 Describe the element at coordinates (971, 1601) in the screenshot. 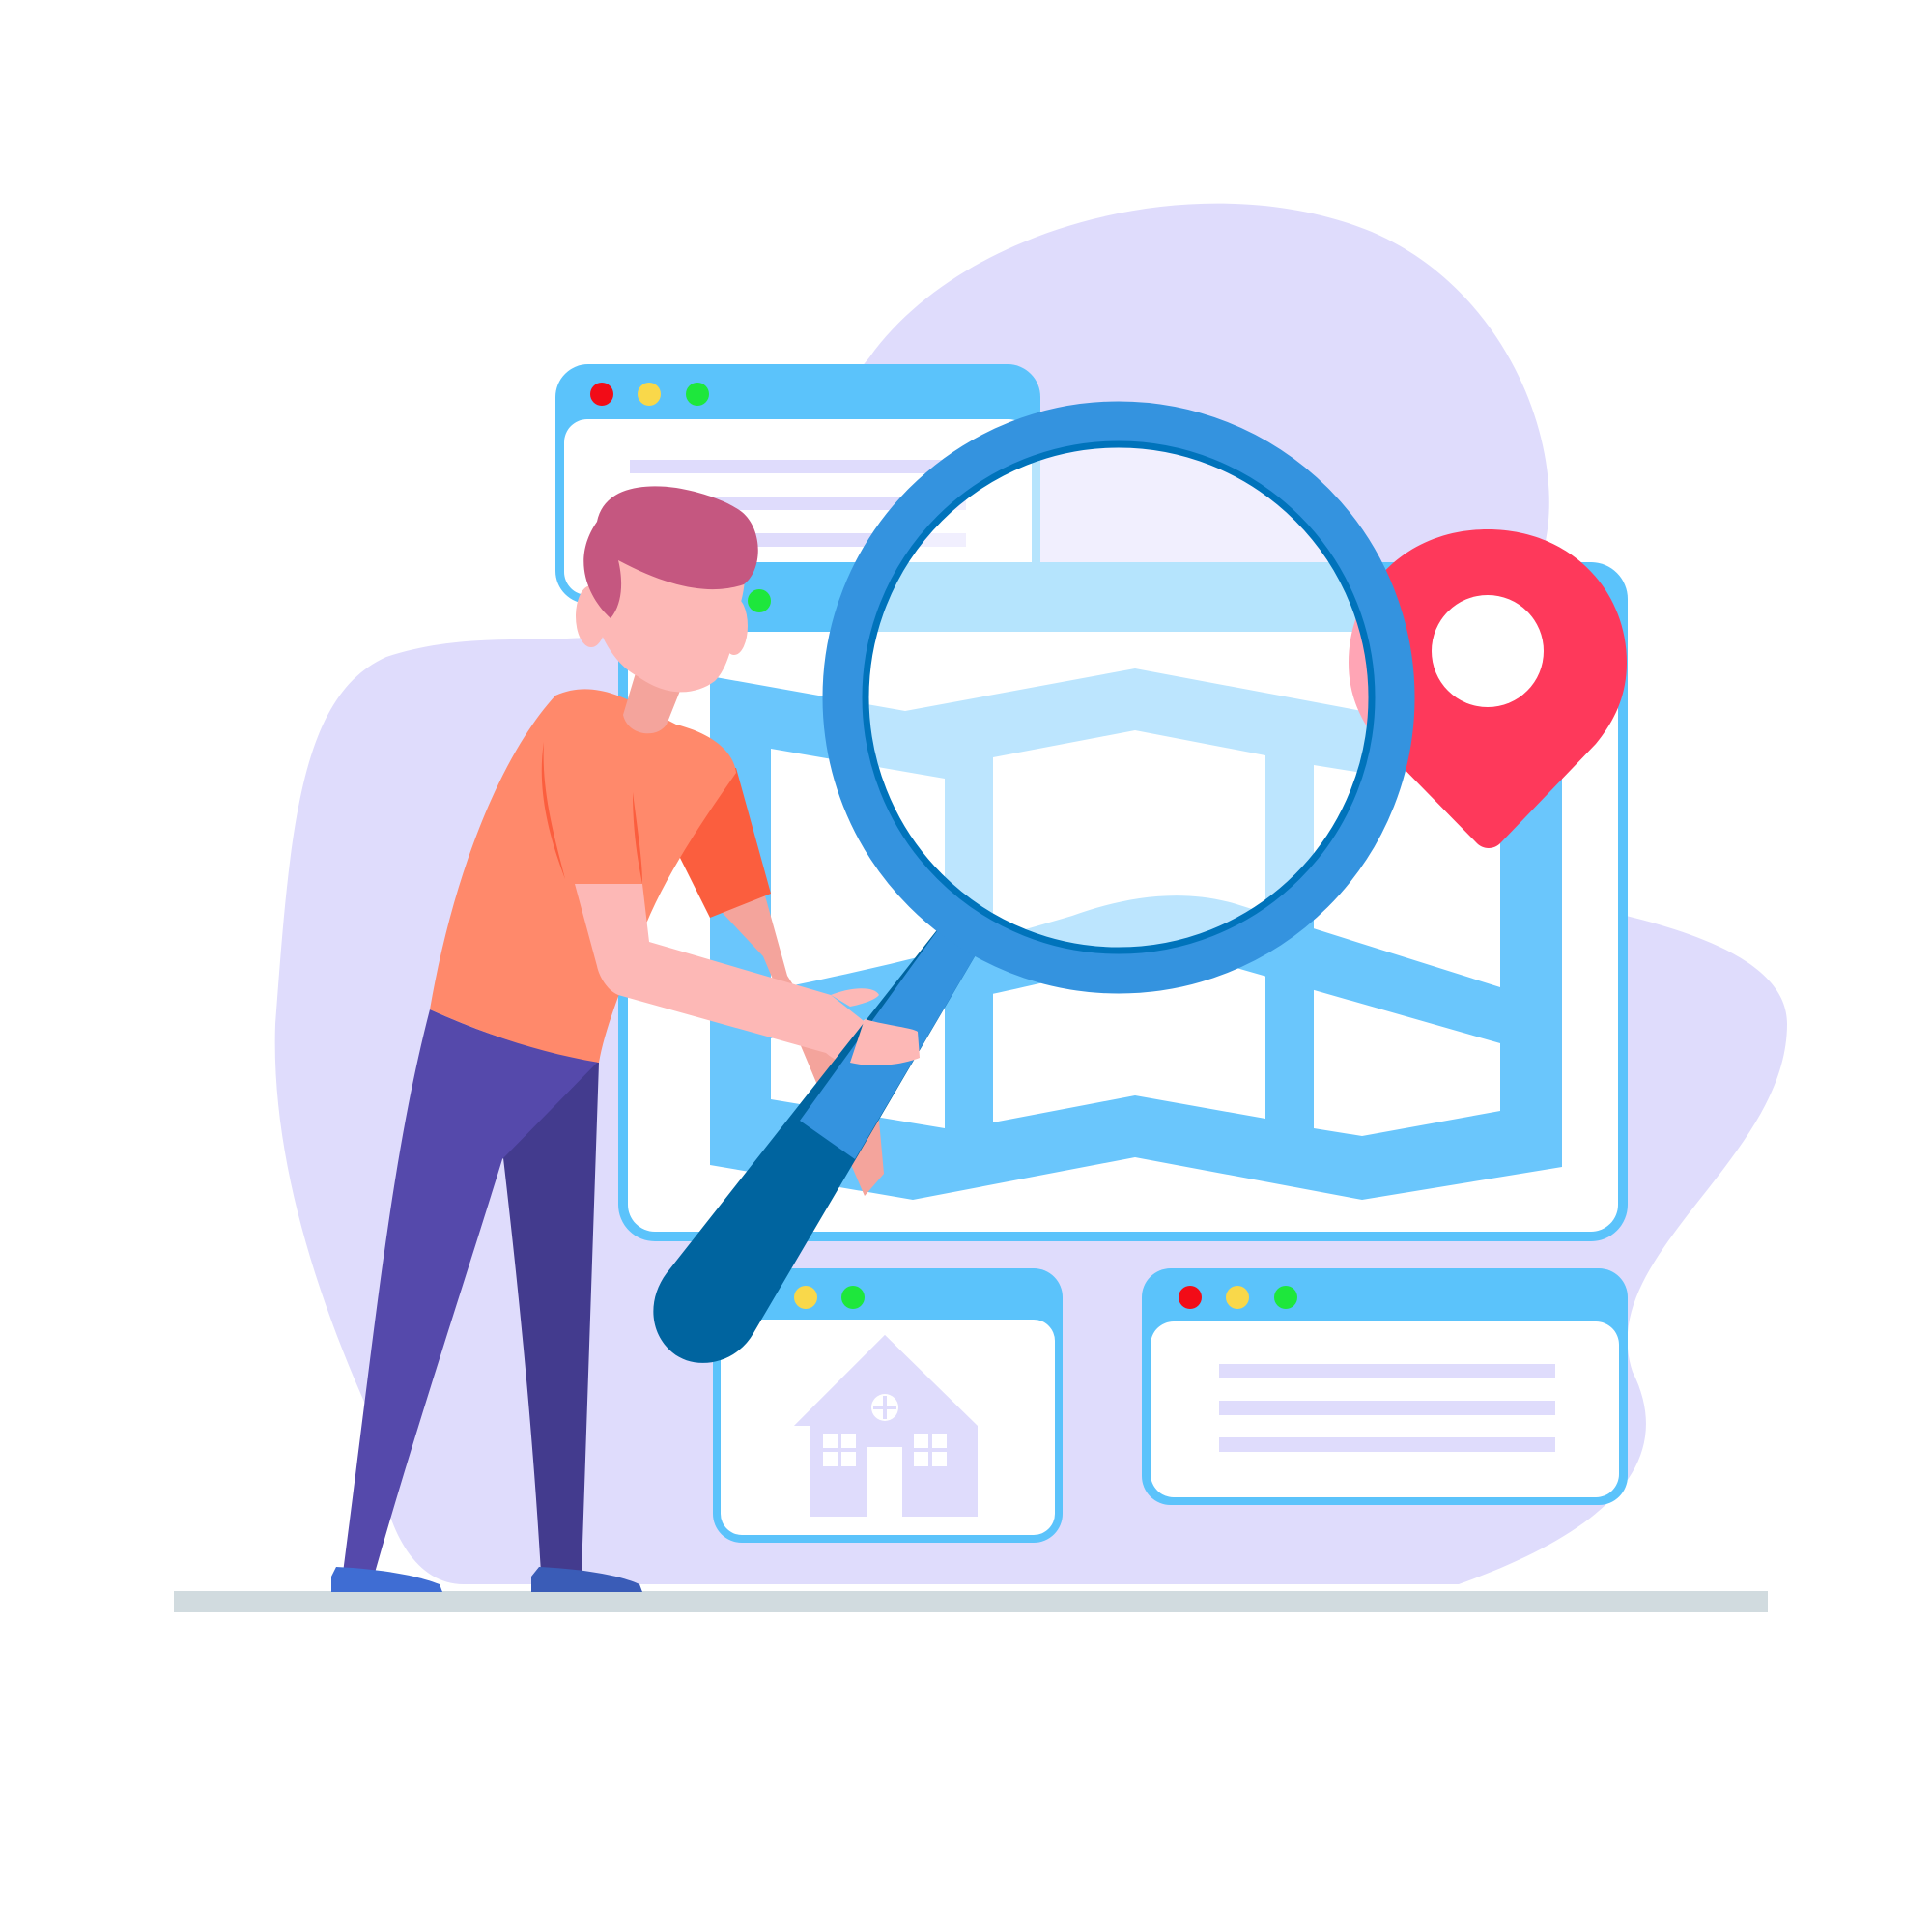

I see `floor-line` at that location.